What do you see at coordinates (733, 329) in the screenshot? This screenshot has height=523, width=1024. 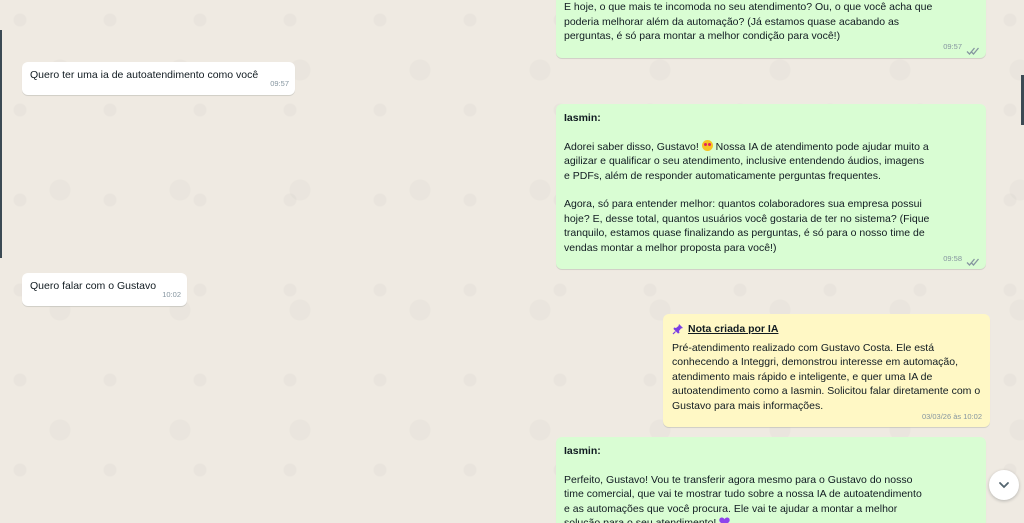 I see `note-title: Nota criada por IA` at bounding box center [733, 329].